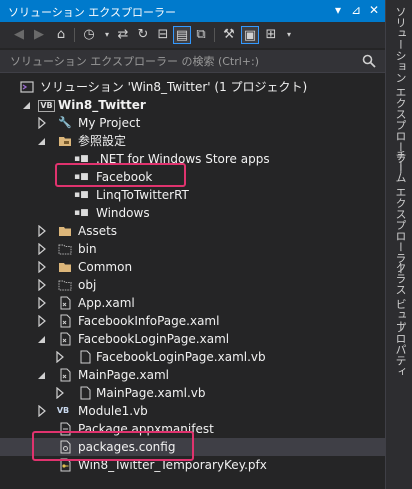  Describe the element at coordinates (399, 349) in the screenshot. I see `side-tab-properties: プロパティ` at that location.